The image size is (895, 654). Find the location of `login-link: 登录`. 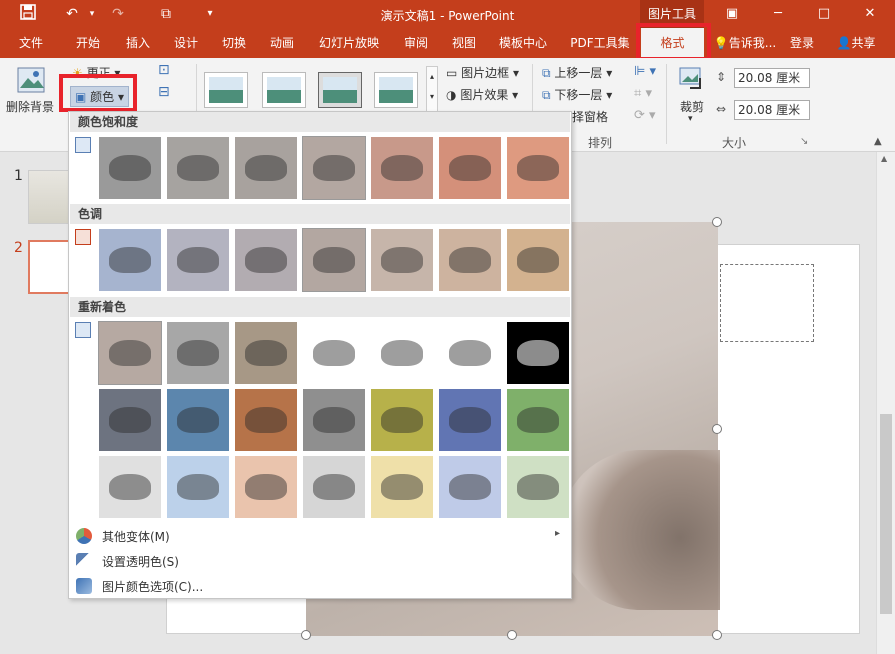

login-link: 登录 is located at coordinates (802, 43).